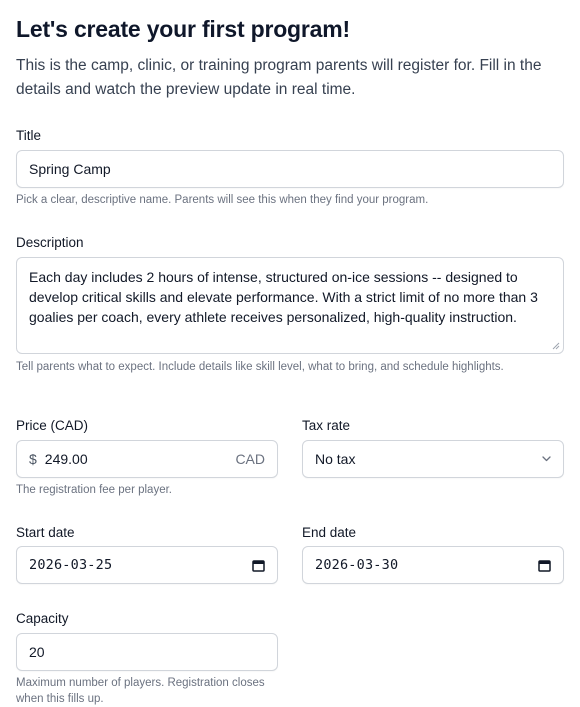 The image size is (580, 707). Describe the element at coordinates (94, 490) in the screenshot. I see `price-help: The registration fee per player.` at that location.